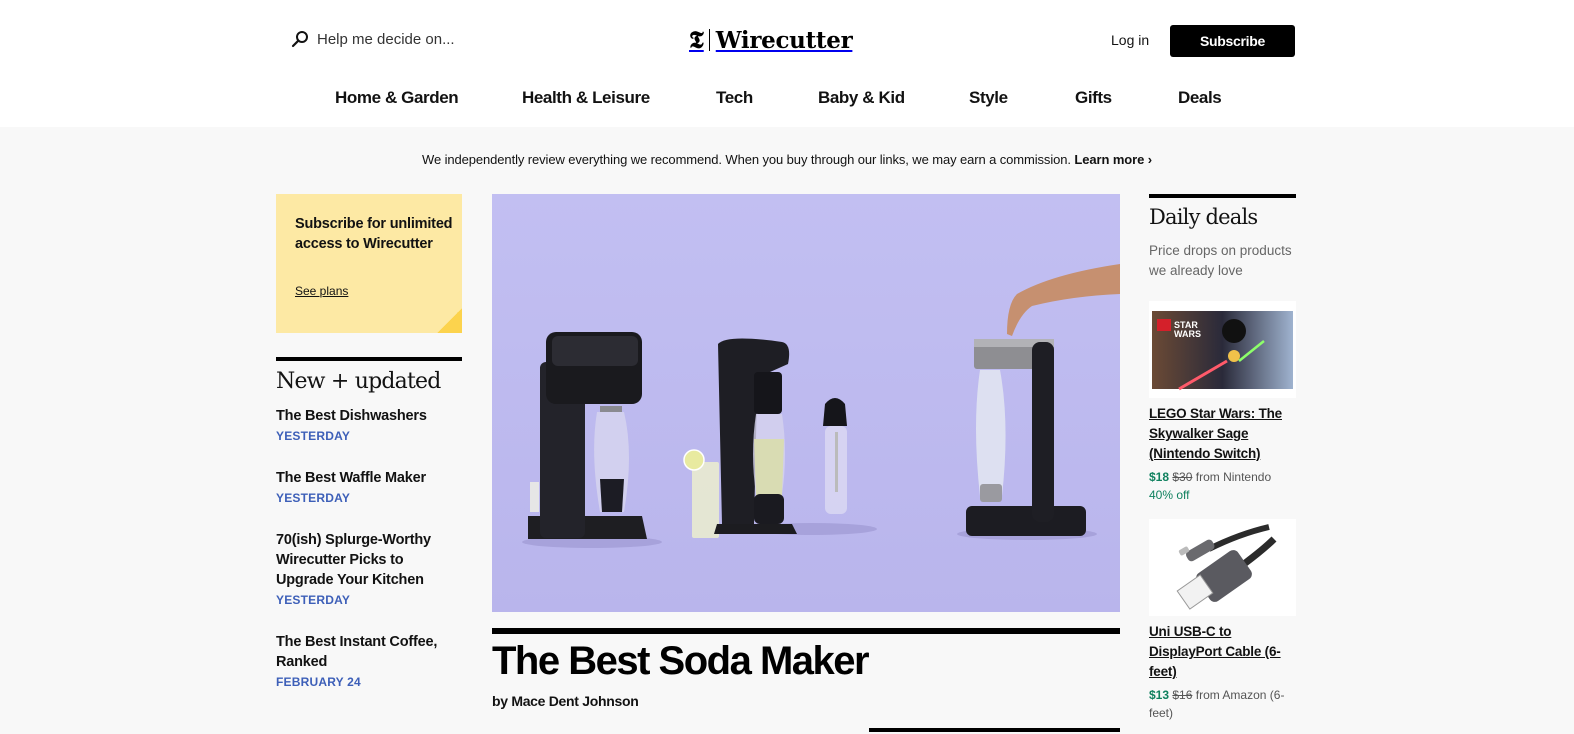 This screenshot has height=734, width=1574. I want to click on list-item-title: The Best Instant Coffee, Ranked, so click(357, 652).